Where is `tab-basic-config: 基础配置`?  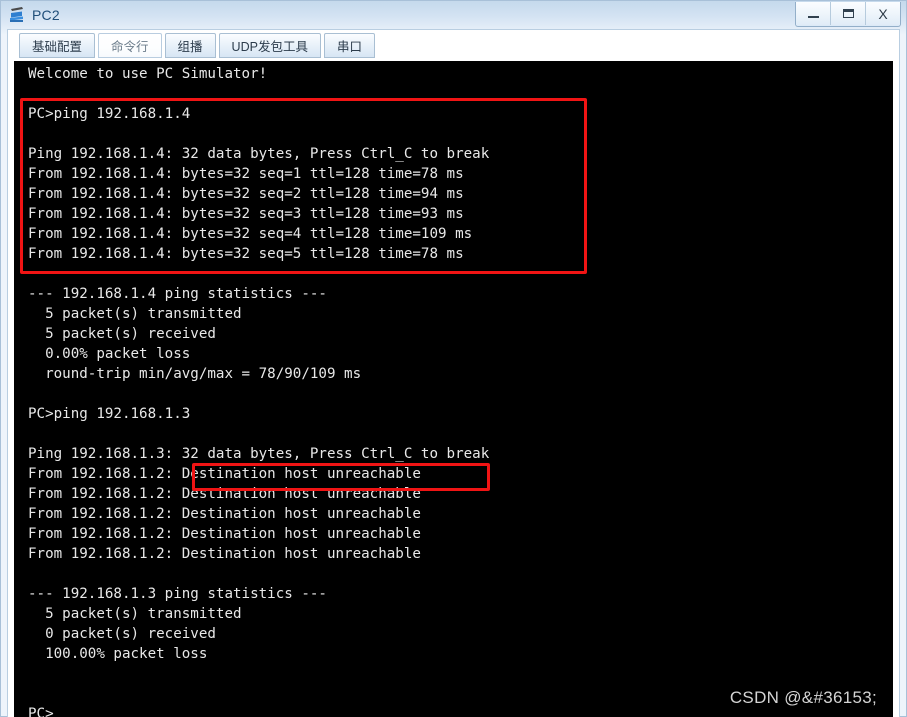 tab-basic-config: 基础配置 is located at coordinates (57, 45).